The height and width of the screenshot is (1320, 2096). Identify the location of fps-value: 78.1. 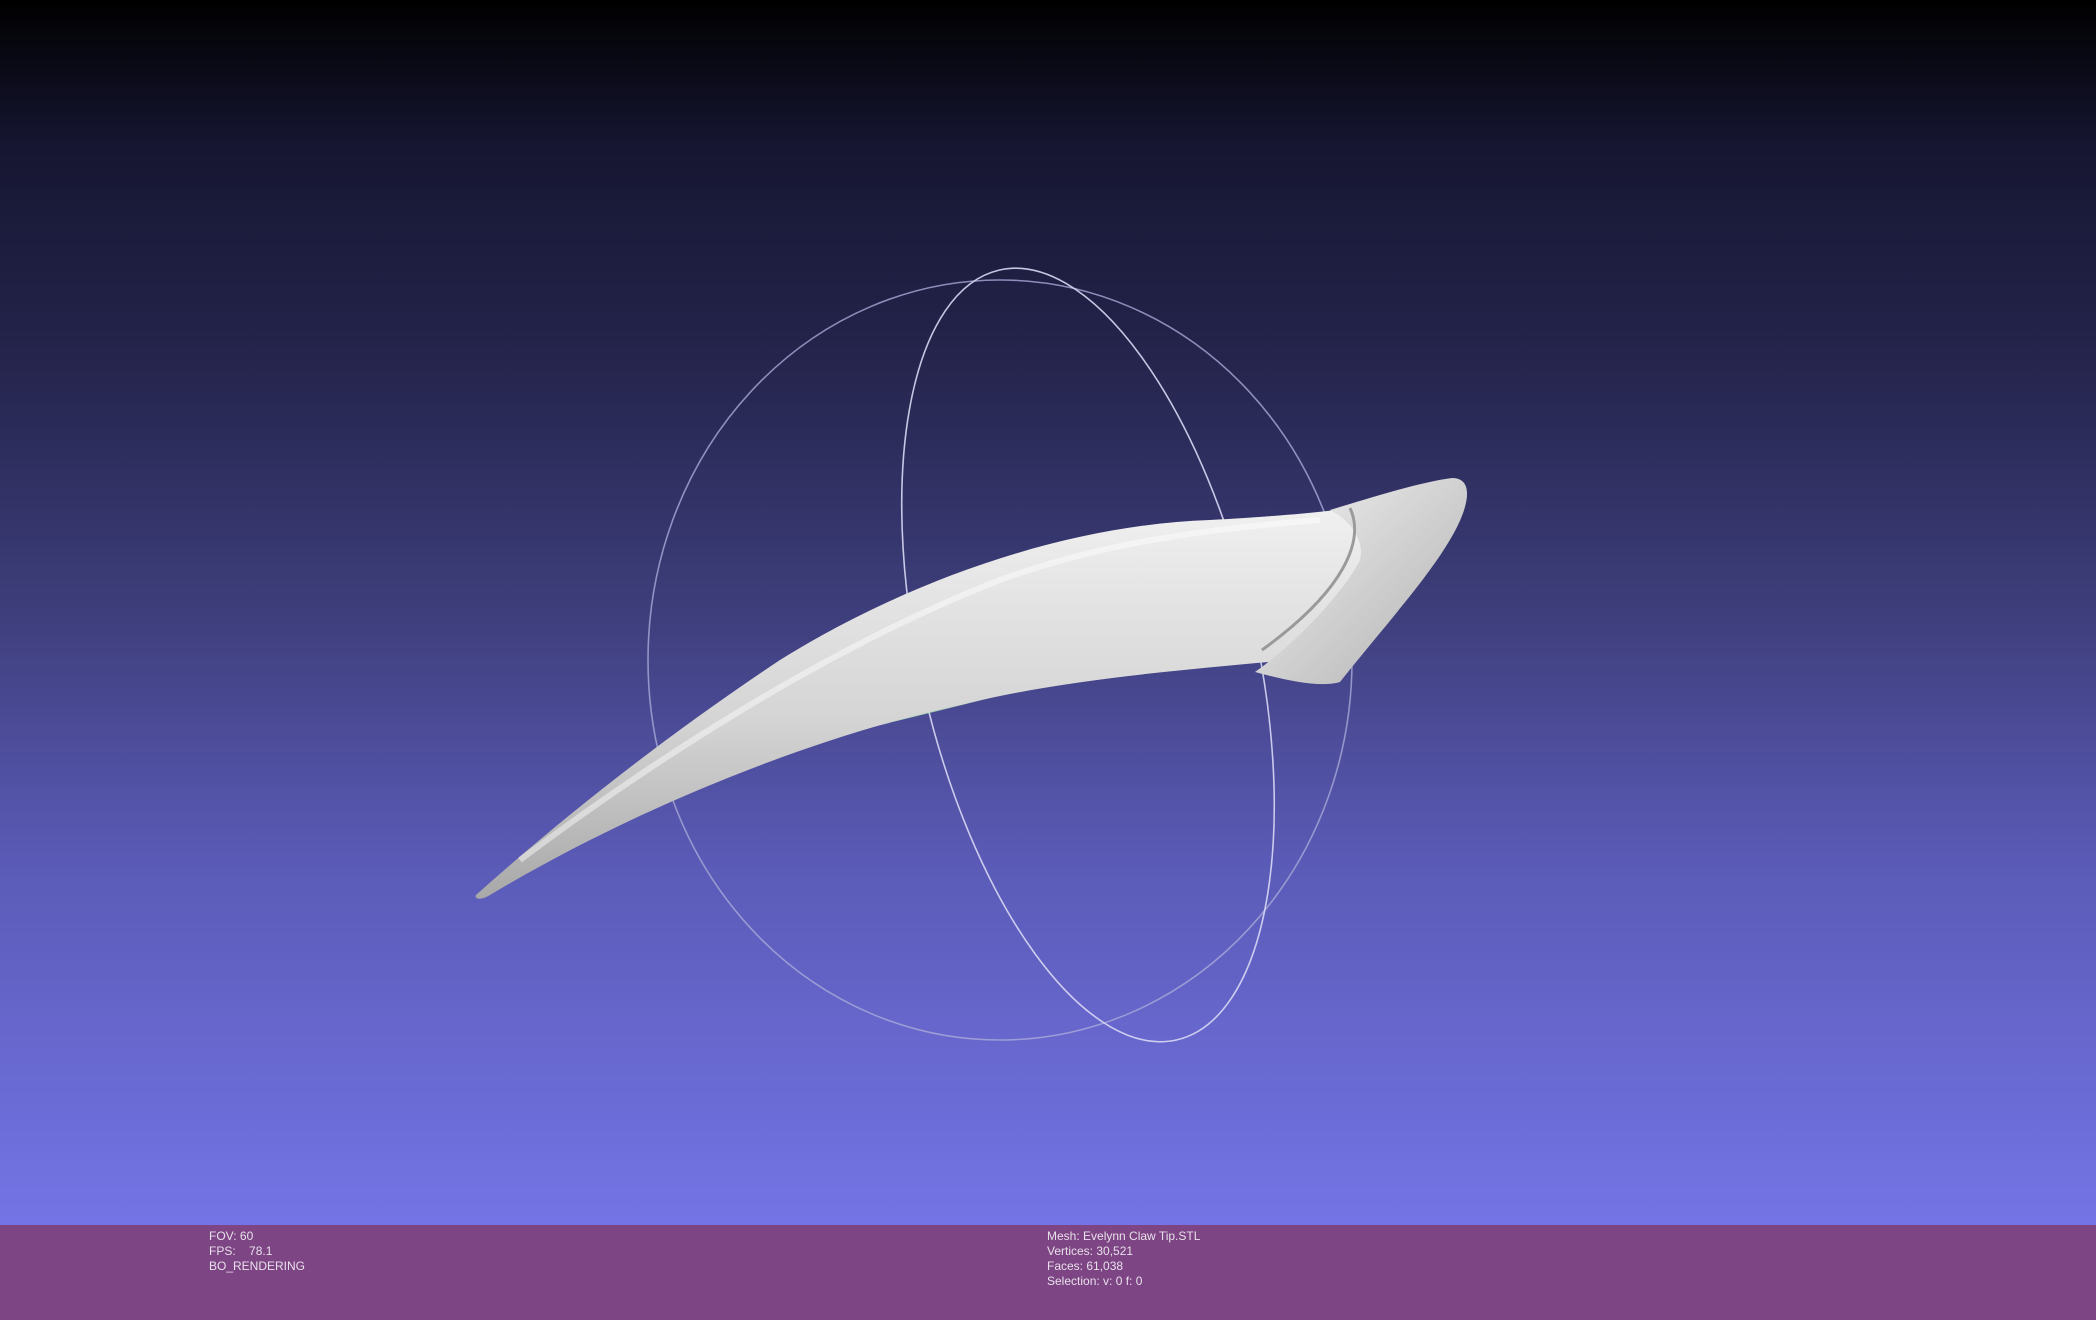
(261, 1251).